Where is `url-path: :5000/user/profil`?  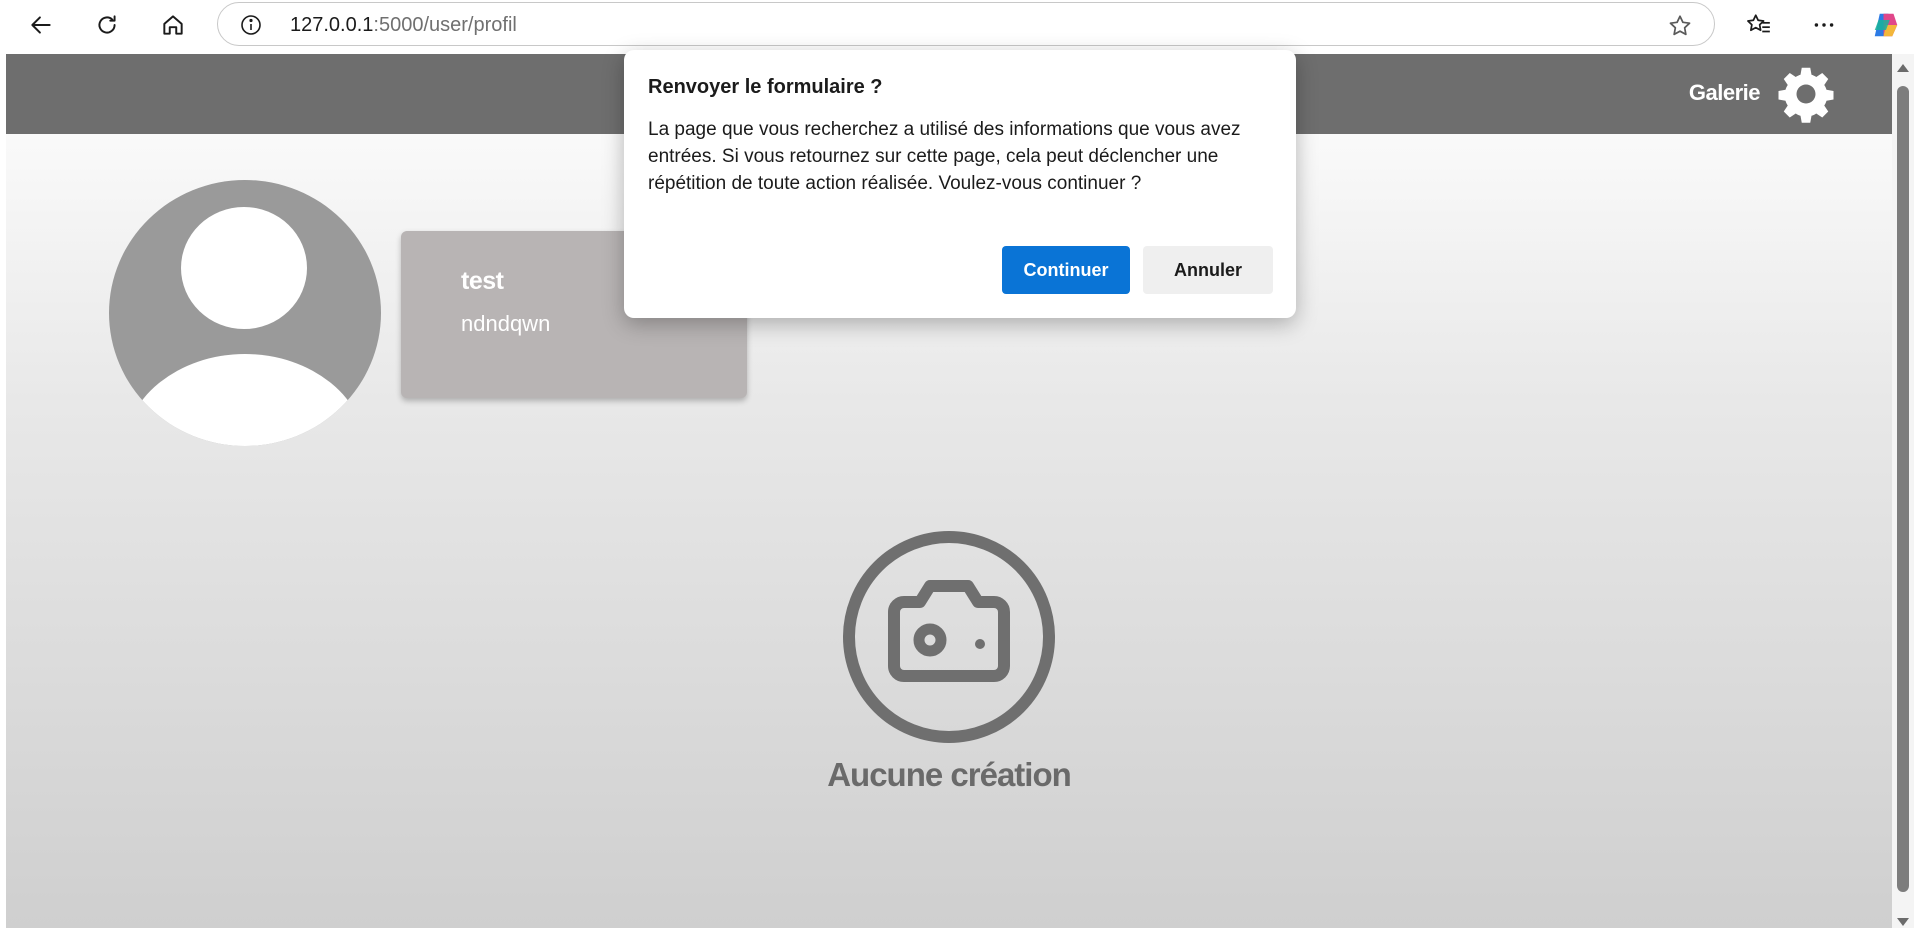
url-path: :5000/user/profil is located at coordinates (445, 25).